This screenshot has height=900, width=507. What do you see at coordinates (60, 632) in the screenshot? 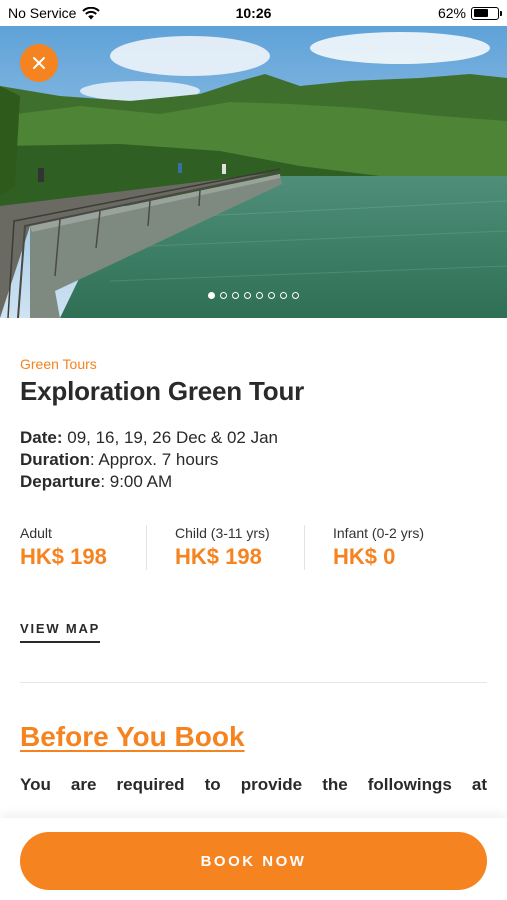
I see `view-map-link: VIEW MAP` at bounding box center [60, 632].